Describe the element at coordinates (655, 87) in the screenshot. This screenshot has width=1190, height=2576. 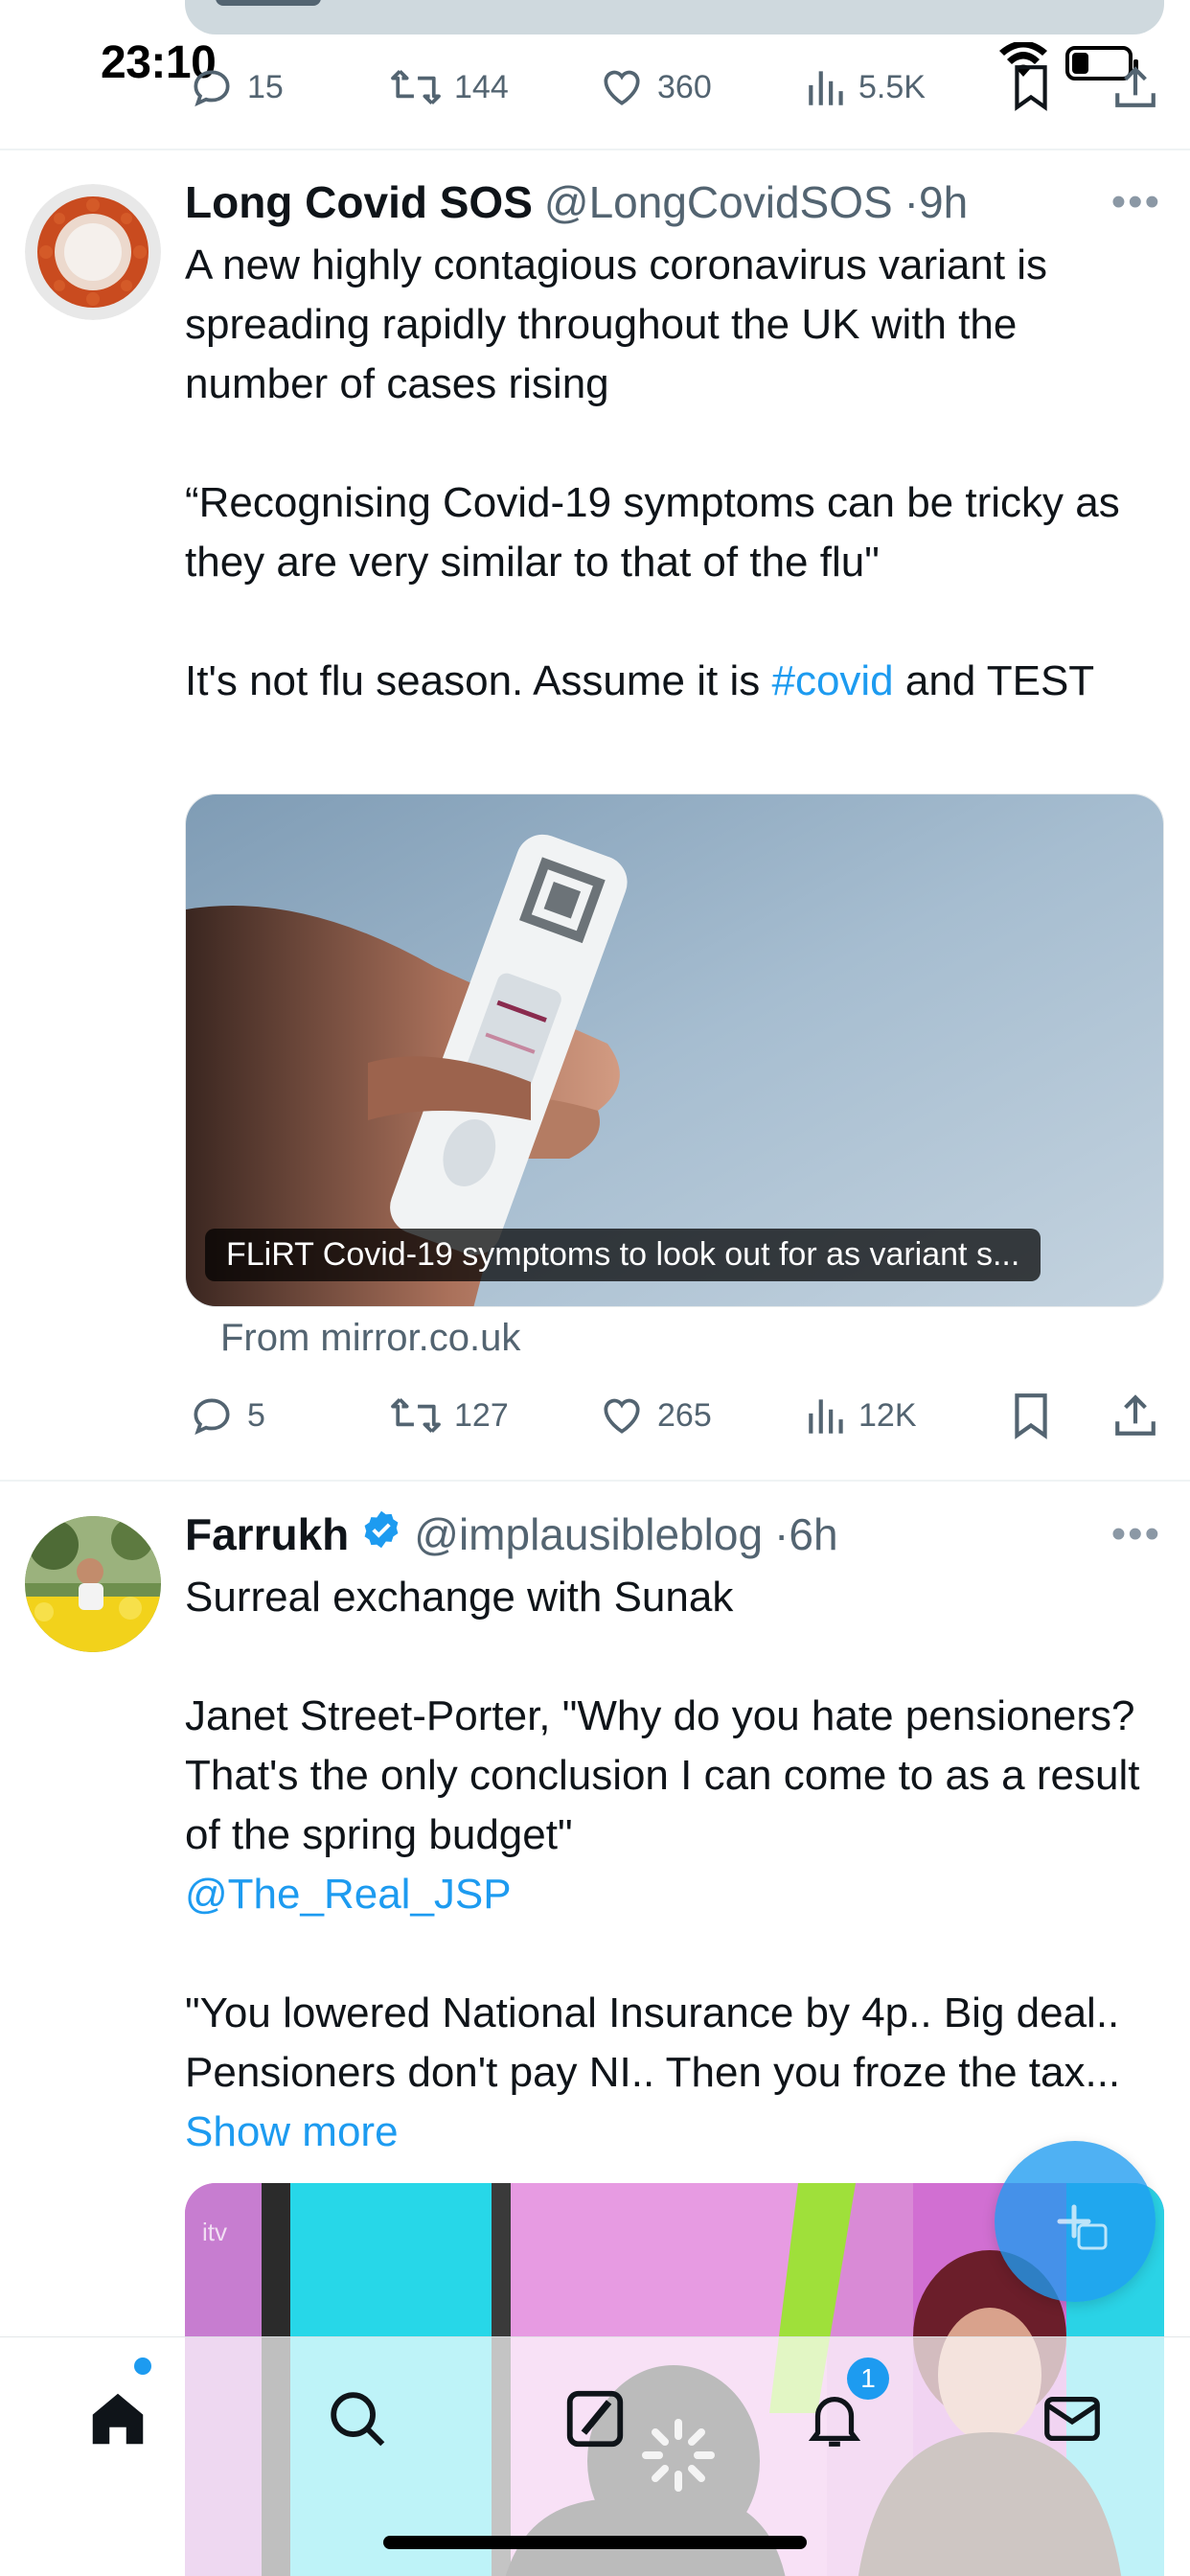
I see `like-button: 360` at that location.